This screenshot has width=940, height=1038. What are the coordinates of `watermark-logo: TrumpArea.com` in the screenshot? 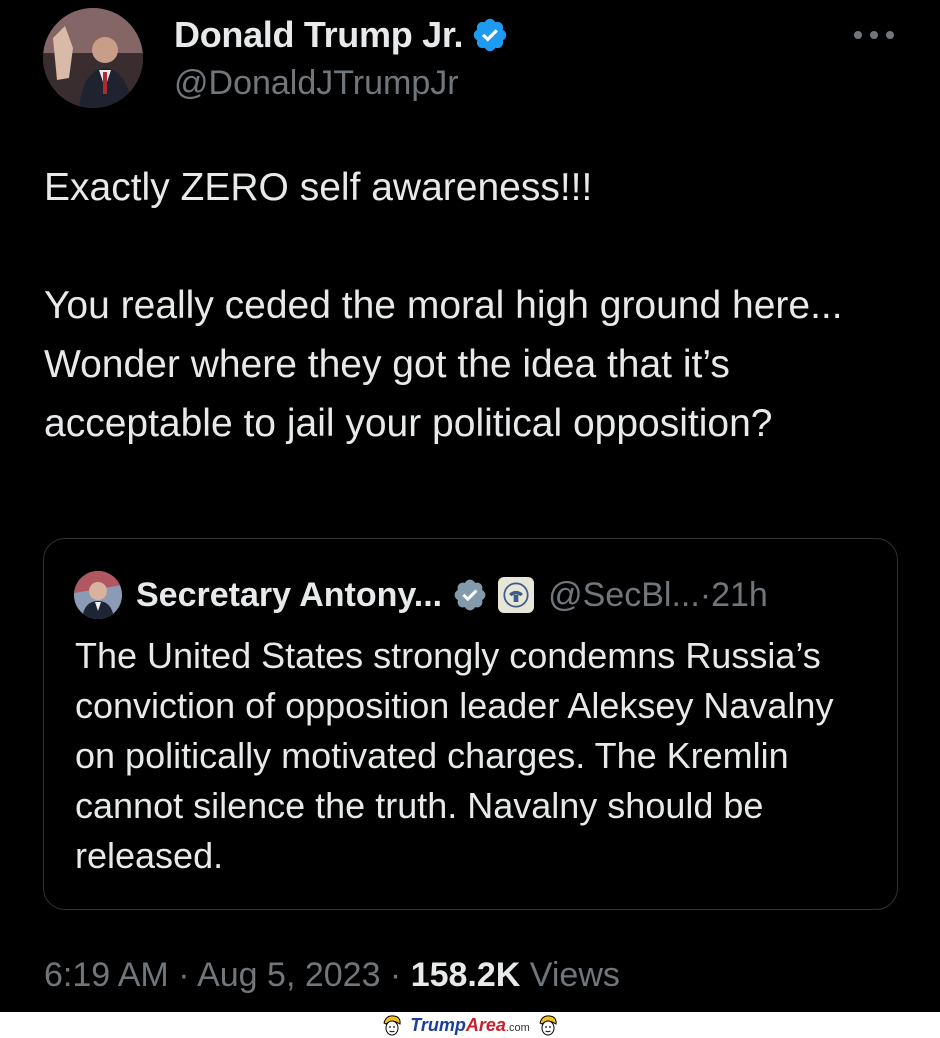 It's located at (470, 1024).